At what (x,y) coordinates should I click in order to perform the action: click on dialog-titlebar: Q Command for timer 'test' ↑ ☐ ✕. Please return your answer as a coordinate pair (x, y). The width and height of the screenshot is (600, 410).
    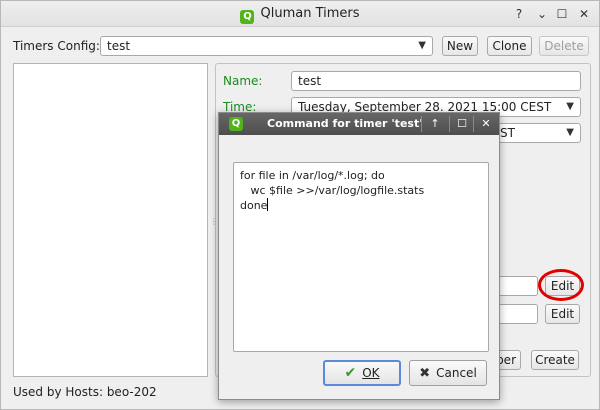
    Looking at the image, I should click on (359, 124).